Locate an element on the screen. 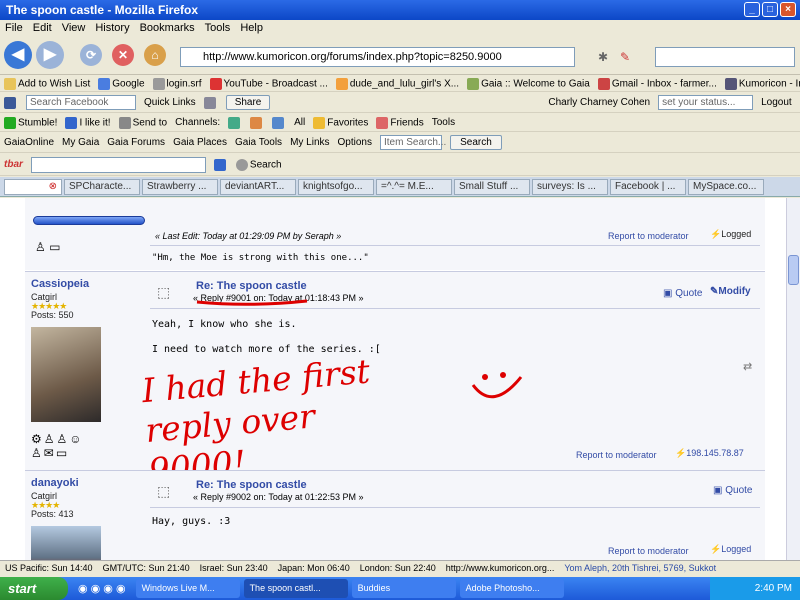  report-icon: ⇄ is located at coordinates (747, 366).